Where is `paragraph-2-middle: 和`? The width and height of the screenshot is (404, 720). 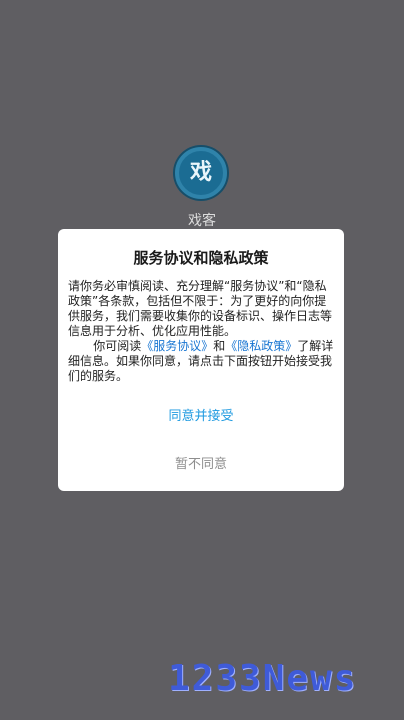 paragraph-2-middle: 和 is located at coordinates (219, 346).